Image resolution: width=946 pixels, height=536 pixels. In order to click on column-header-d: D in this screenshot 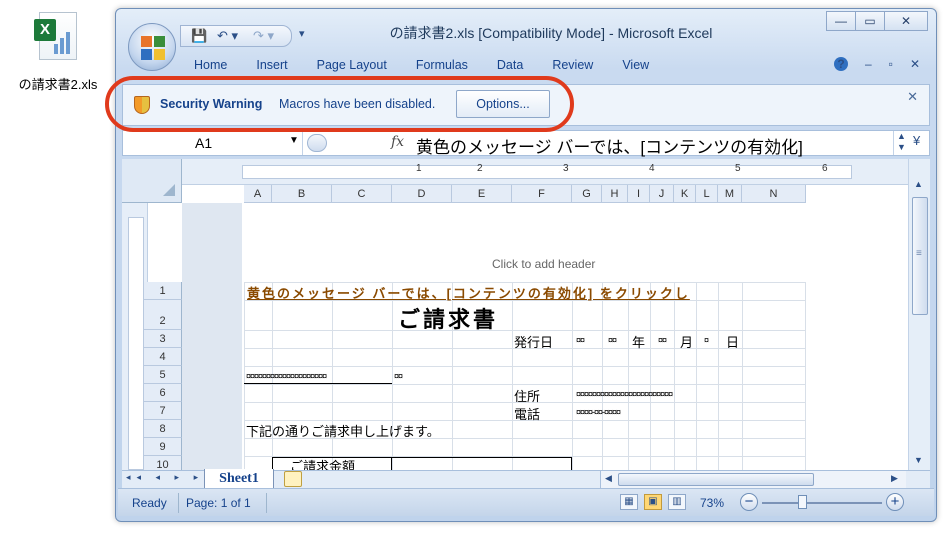, I will do `click(422, 194)`.